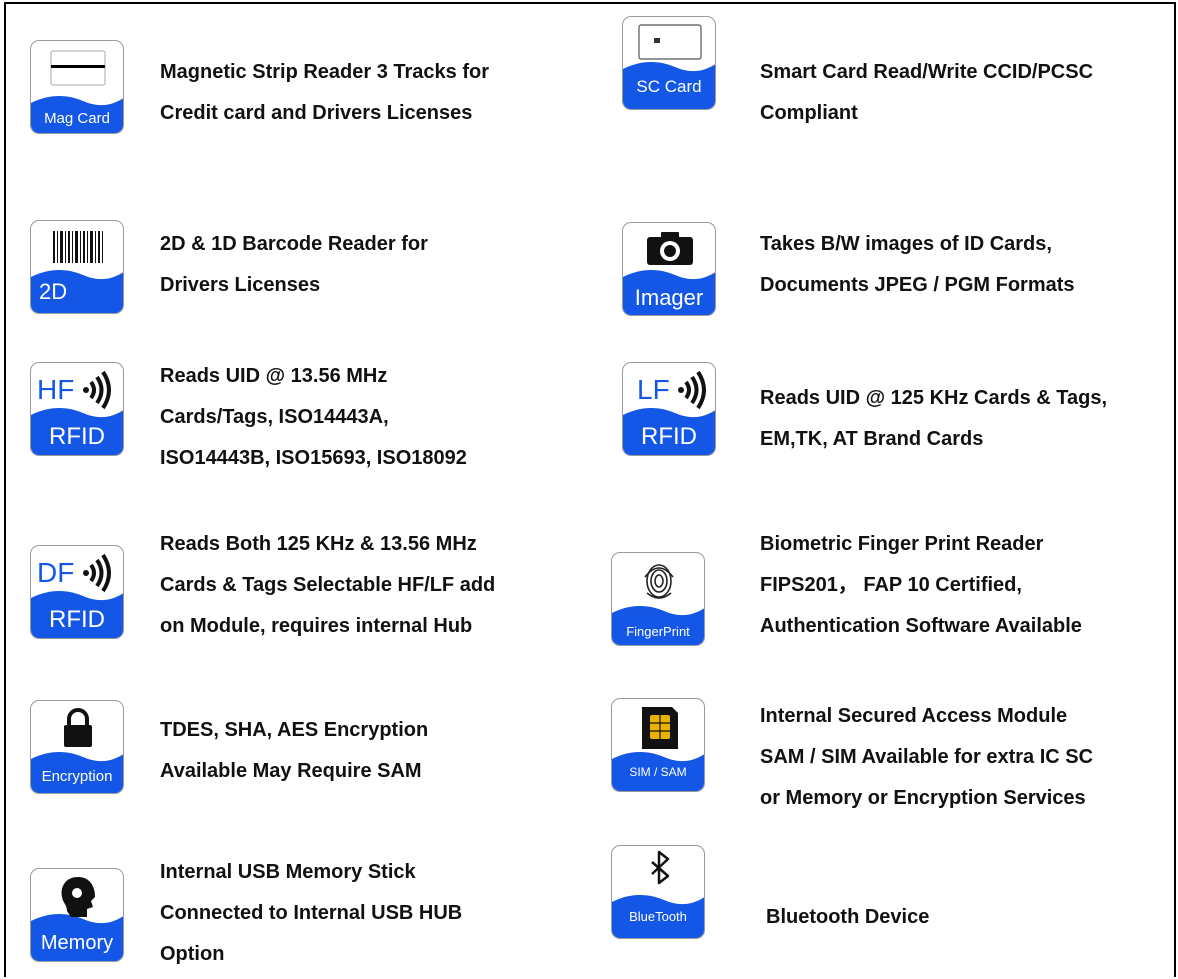  I want to click on df-rfid-icon-label: RFID, so click(77, 619).